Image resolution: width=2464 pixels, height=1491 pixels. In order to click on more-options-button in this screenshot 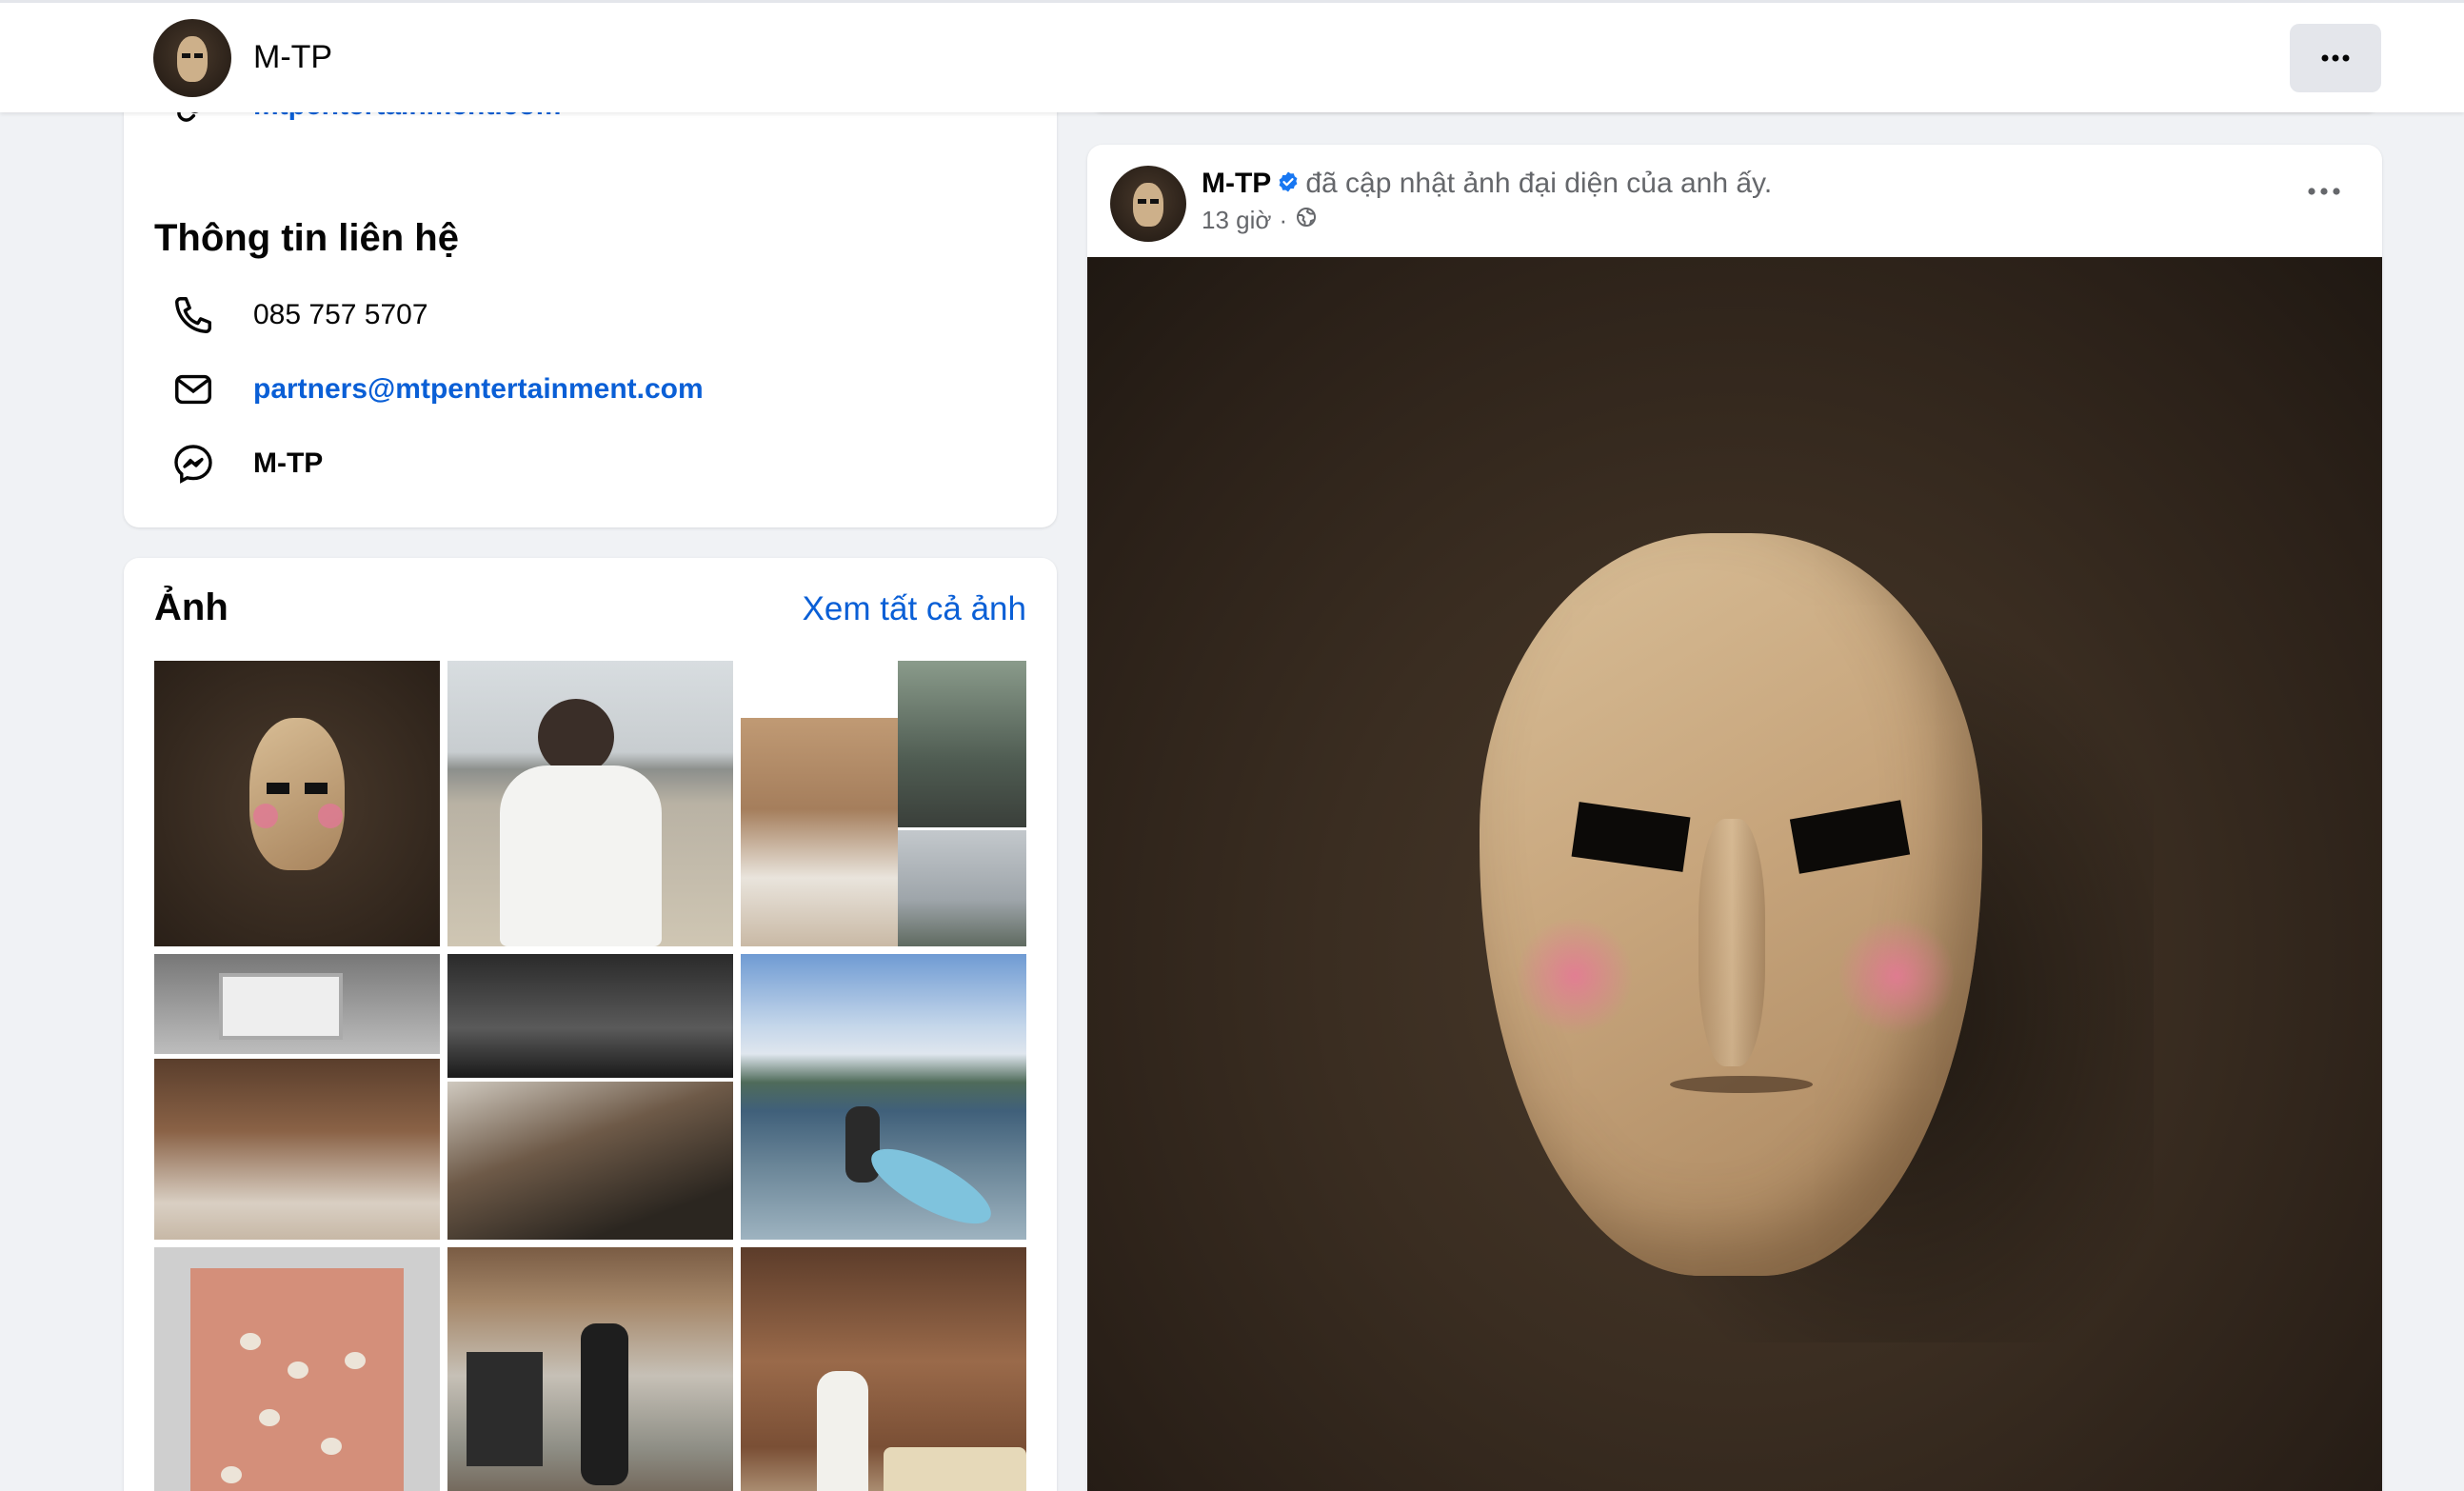, I will do `click(2335, 58)`.